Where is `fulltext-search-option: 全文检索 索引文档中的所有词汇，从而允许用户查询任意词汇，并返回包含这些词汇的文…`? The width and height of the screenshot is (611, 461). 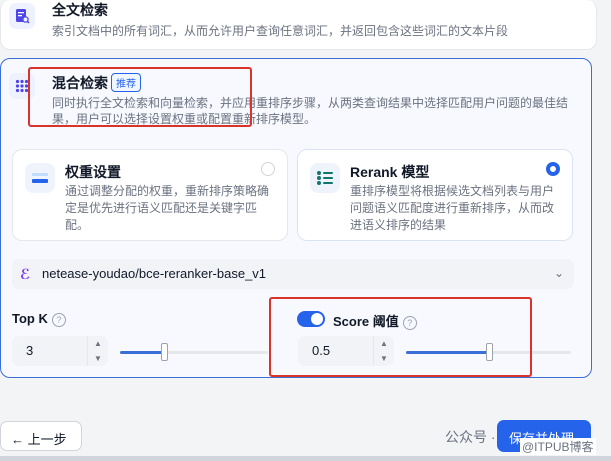 fulltext-search-option: 全文检索 索引文档中的所有词汇，从而允许用户查询任意词汇，并返回包含这些词汇的文… is located at coordinates (298, 25).